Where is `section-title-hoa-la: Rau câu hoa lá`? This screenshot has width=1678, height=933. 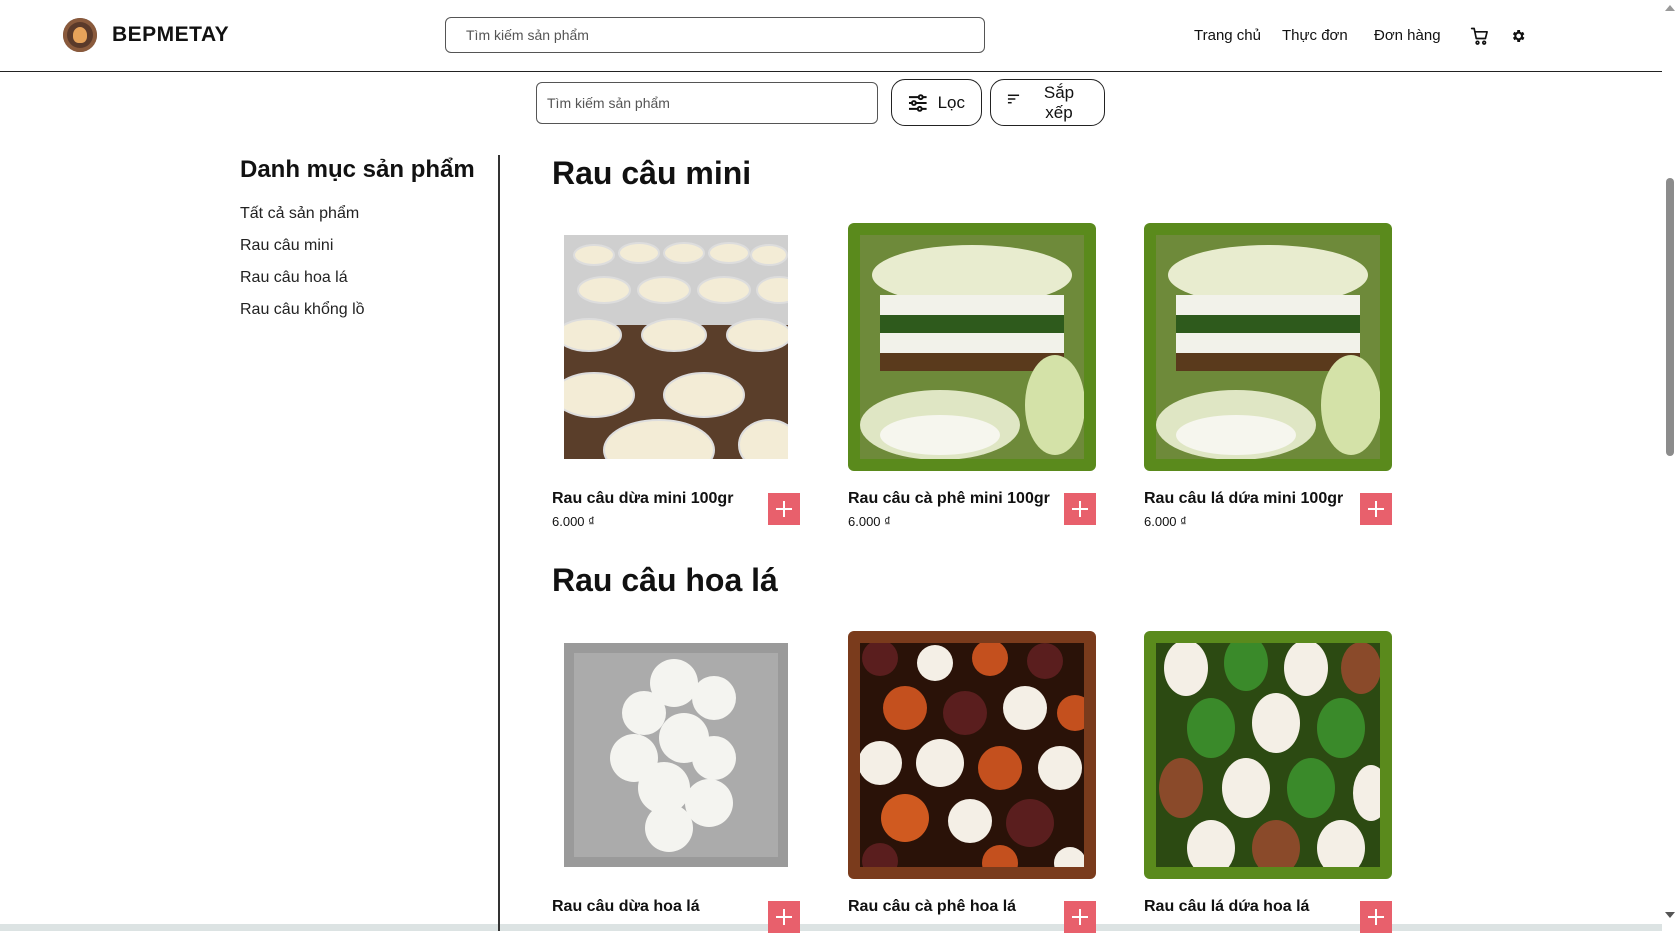
section-title-hoa-la: Rau câu hoa lá is located at coordinates (665, 580).